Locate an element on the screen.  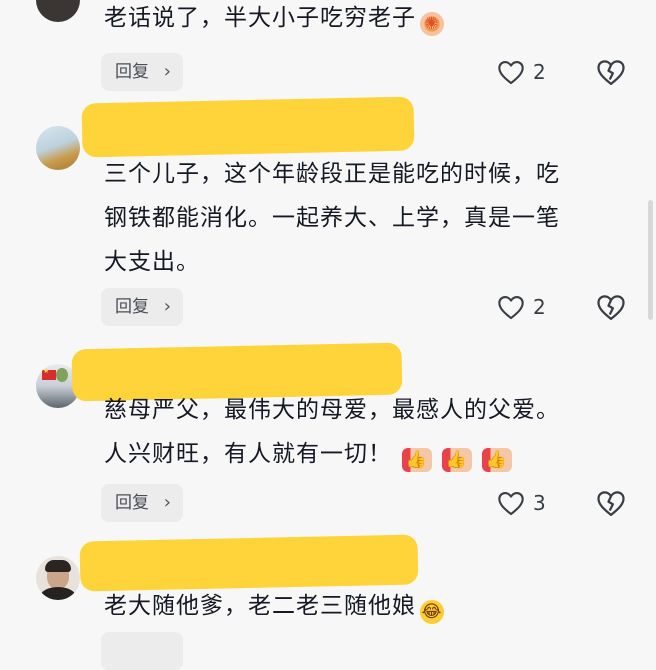
comment-text: 老大随他爹，老二老三随他娘 😂 is located at coordinates (274, 608).